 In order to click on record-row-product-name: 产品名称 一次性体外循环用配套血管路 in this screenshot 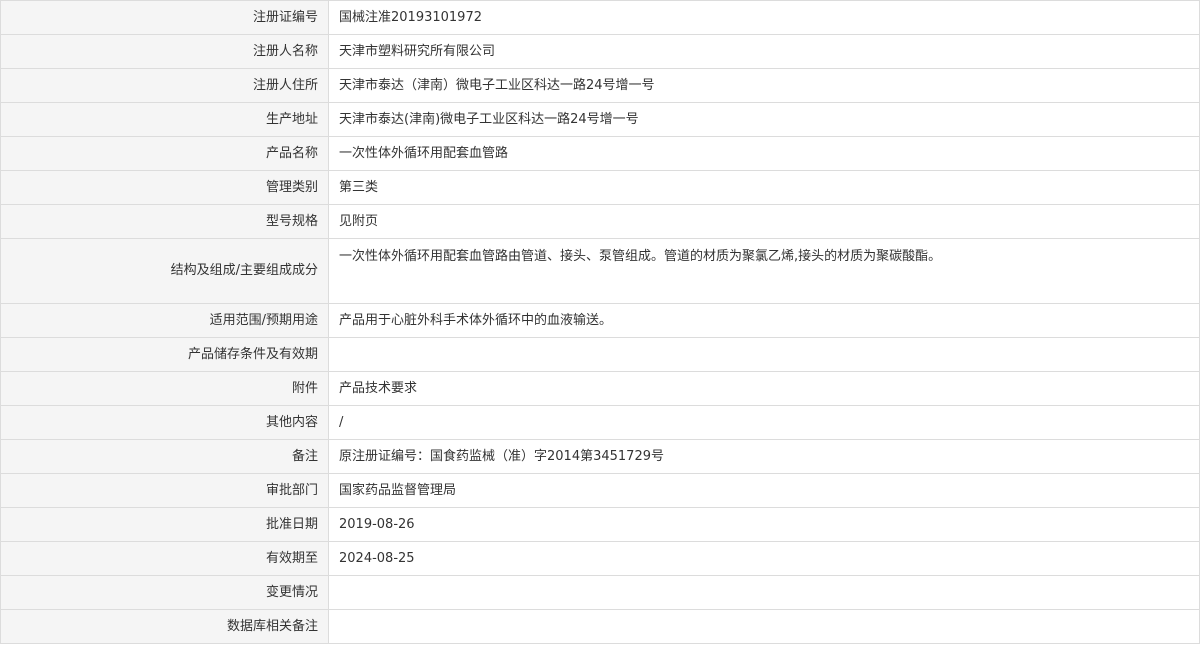, I will do `click(600, 153)`.